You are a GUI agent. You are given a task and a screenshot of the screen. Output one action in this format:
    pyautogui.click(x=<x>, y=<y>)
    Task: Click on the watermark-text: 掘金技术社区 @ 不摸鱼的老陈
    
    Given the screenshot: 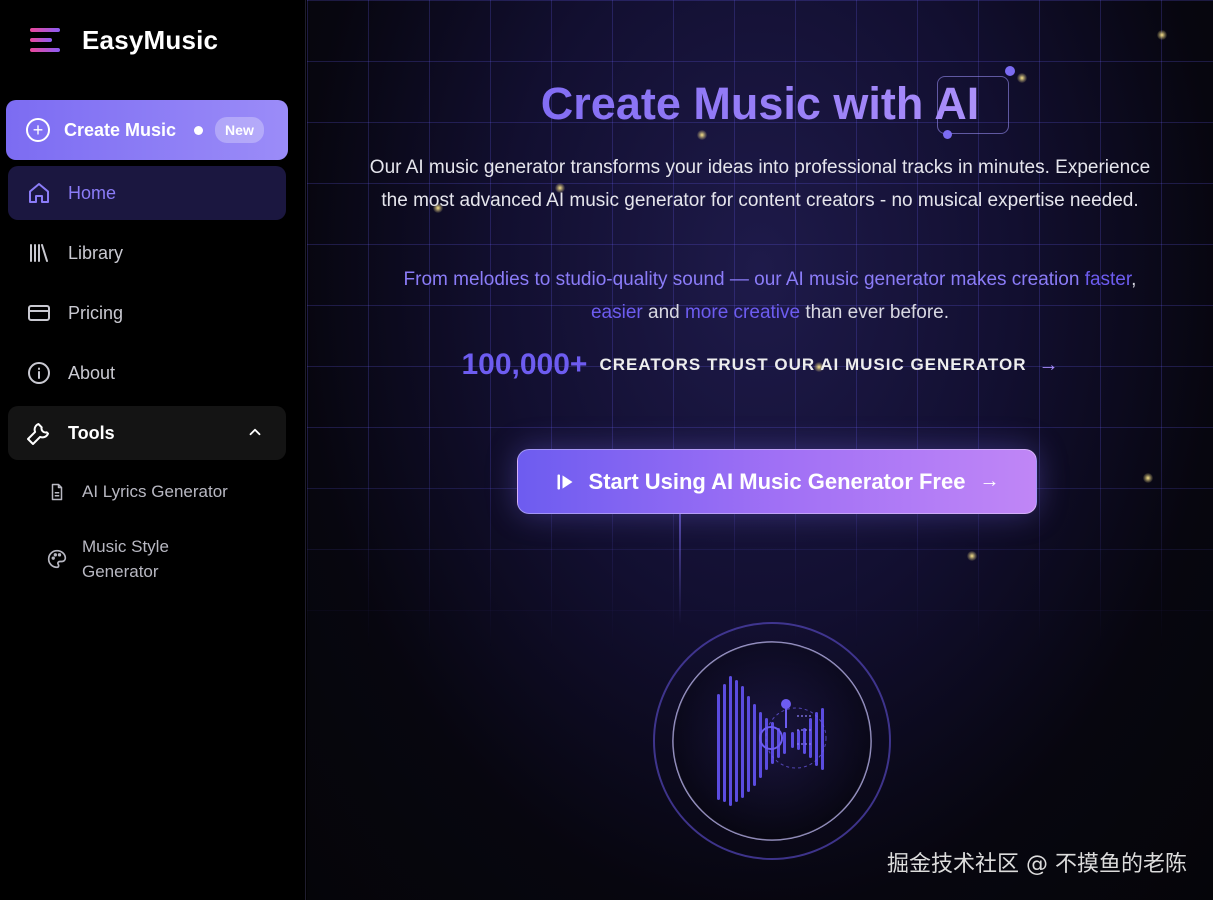 What is the action you would take?
    pyautogui.click(x=1037, y=864)
    